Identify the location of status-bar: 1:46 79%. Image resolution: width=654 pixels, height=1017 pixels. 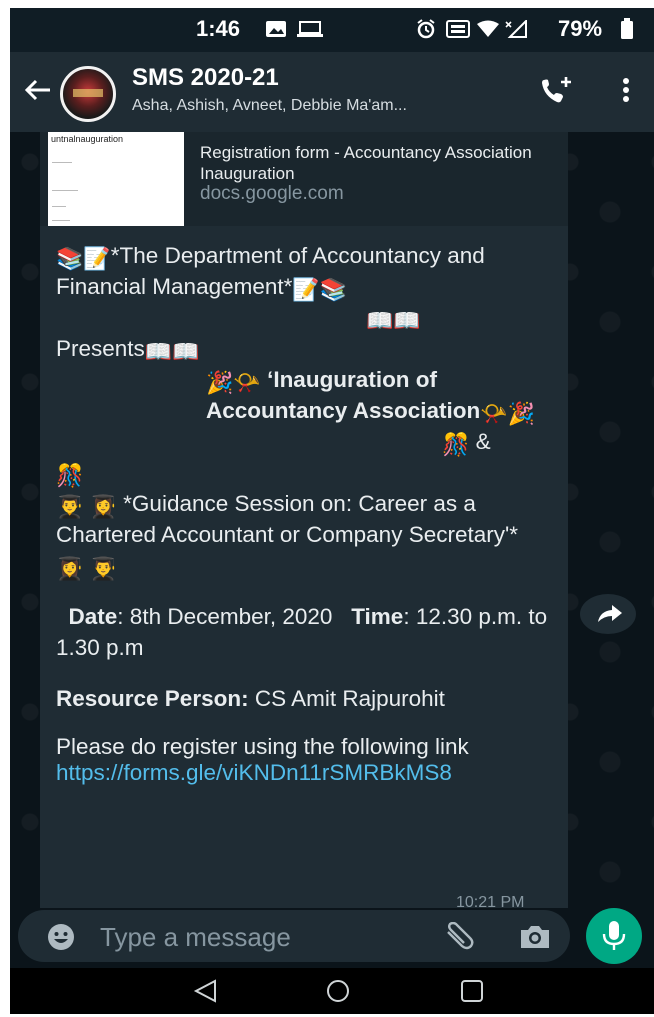
(332, 30).